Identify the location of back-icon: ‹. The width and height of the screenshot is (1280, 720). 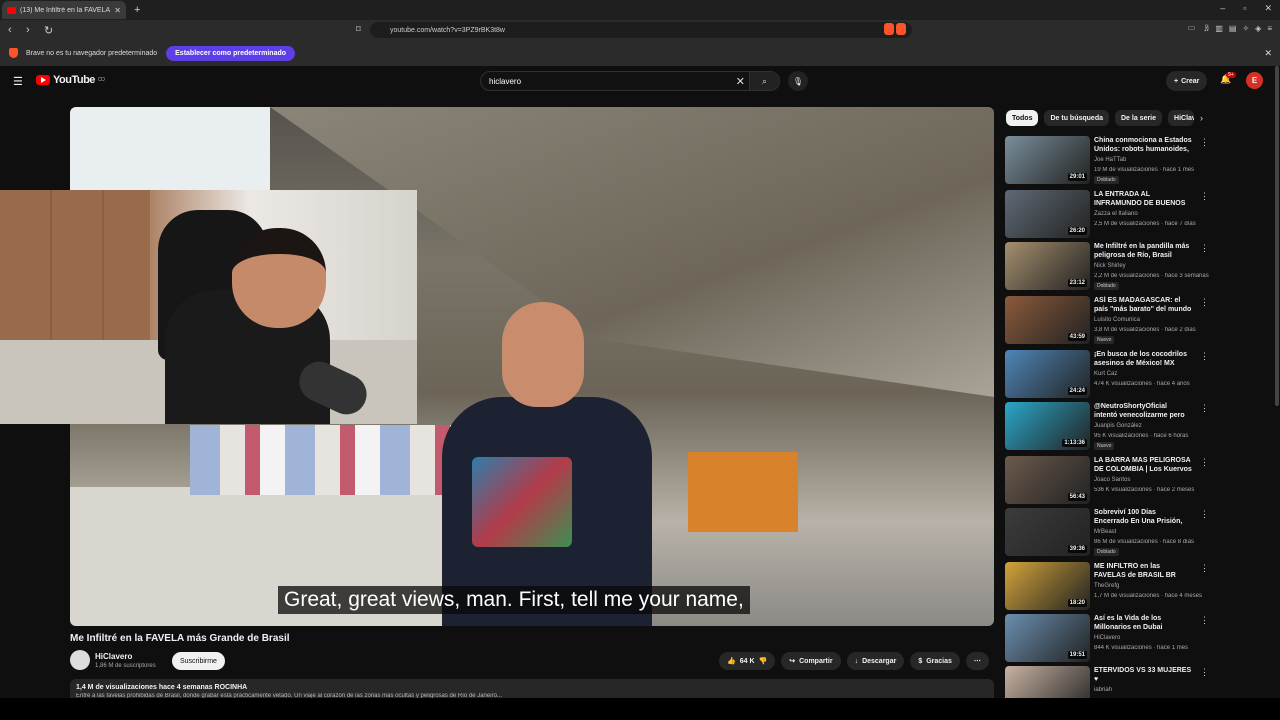
(13, 30).